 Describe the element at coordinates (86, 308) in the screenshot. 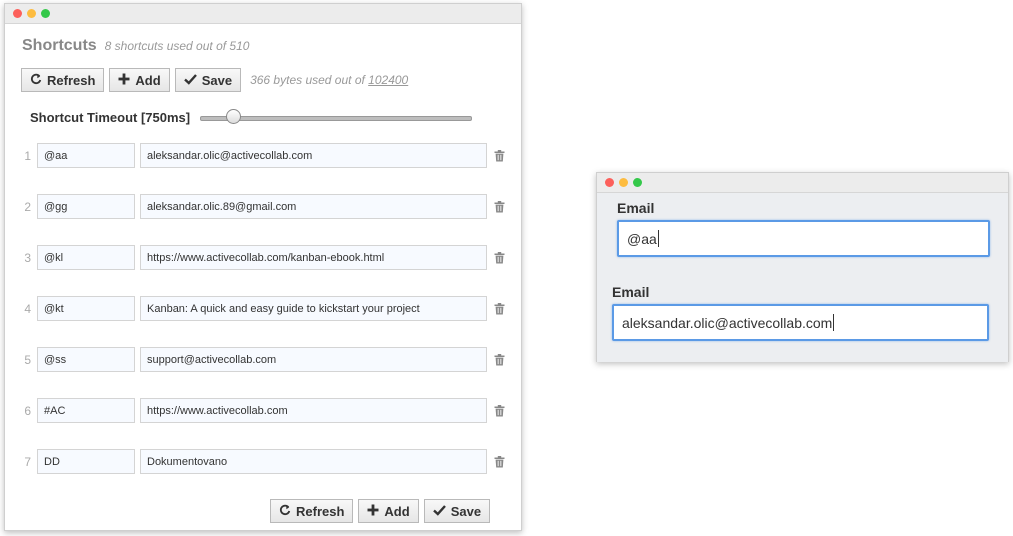

I see `shortcut-key-input: @kt` at that location.